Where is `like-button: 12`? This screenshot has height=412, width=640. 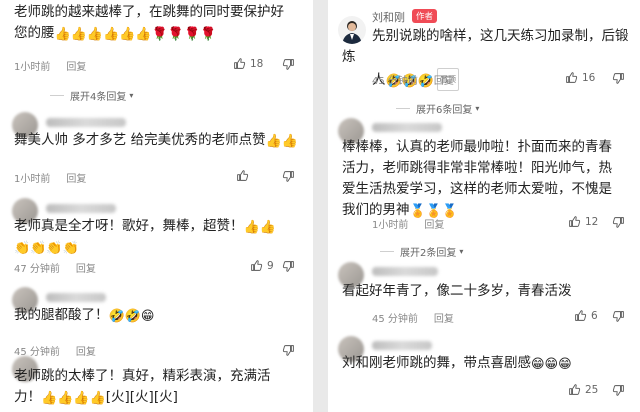
like-button: 12 is located at coordinates (583, 221).